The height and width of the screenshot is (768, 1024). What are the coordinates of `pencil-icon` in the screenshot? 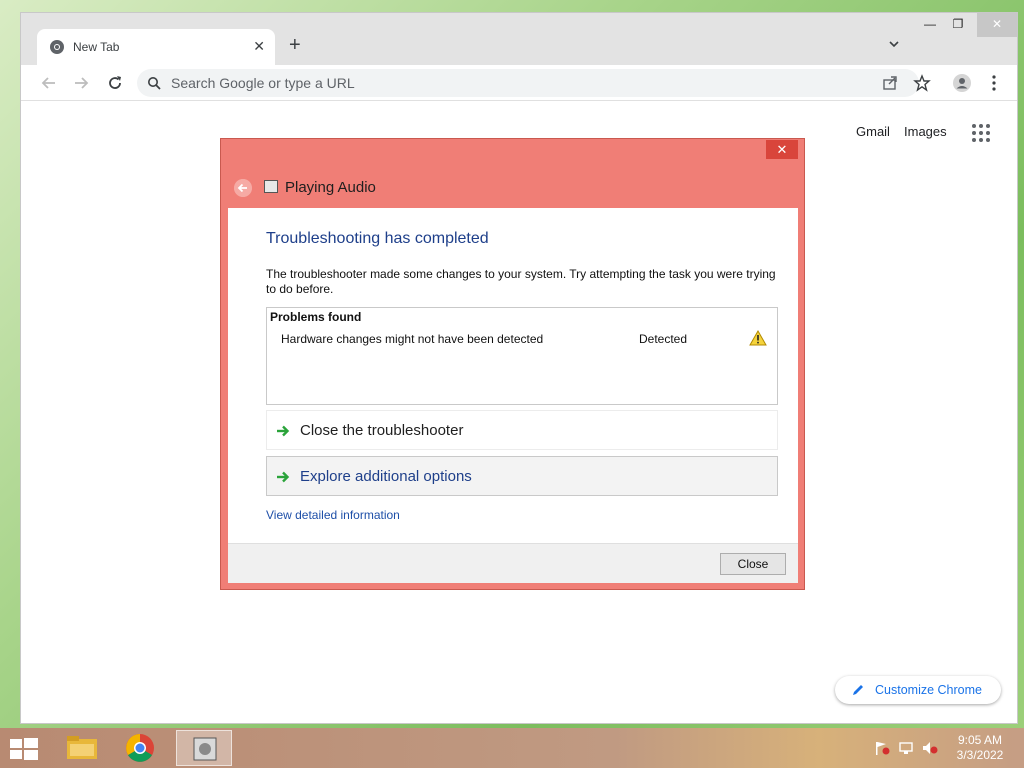 It's located at (858, 690).